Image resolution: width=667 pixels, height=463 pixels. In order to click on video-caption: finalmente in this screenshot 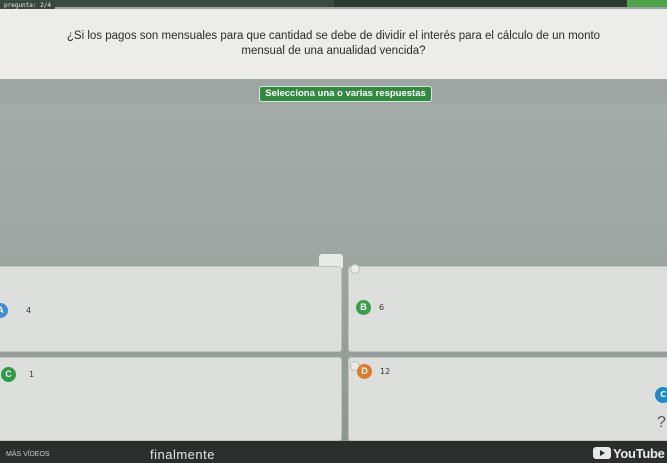, I will do `click(182, 454)`.